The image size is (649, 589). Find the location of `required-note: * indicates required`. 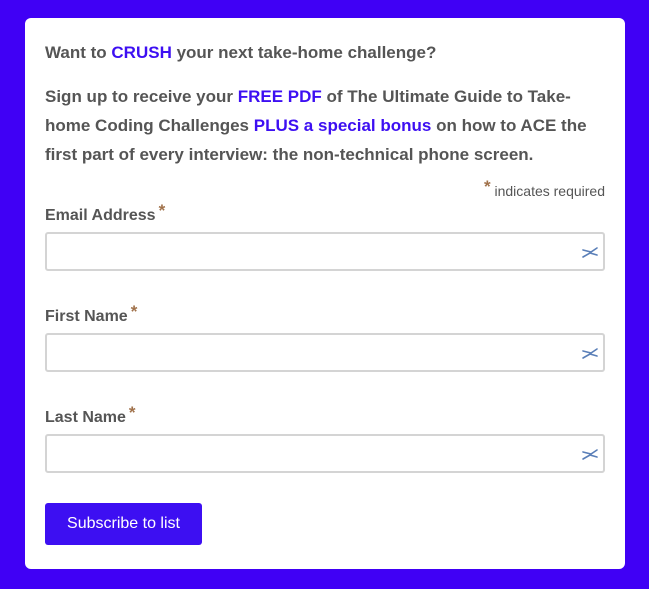

required-note: * indicates required is located at coordinates (325, 189).